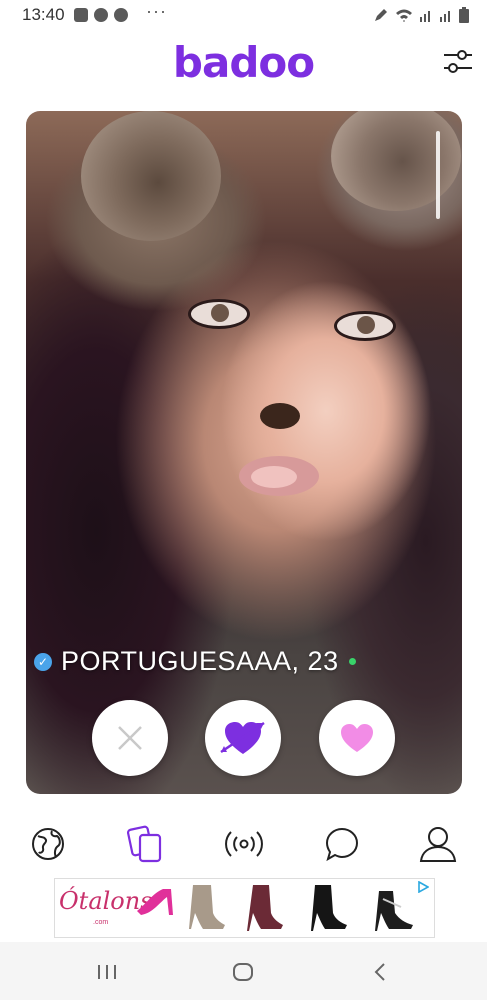 Image resolution: width=487 pixels, height=1000 pixels. I want to click on battery-icon, so click(464, 15).